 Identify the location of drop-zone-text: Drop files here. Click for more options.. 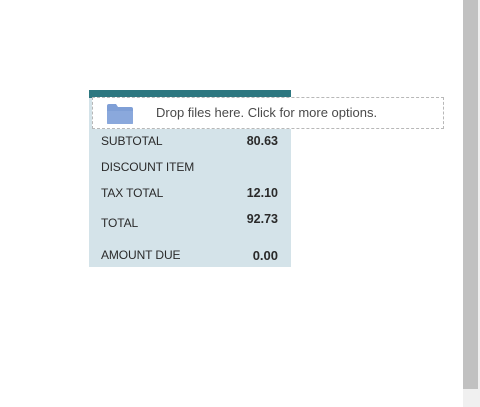
(267, 112).